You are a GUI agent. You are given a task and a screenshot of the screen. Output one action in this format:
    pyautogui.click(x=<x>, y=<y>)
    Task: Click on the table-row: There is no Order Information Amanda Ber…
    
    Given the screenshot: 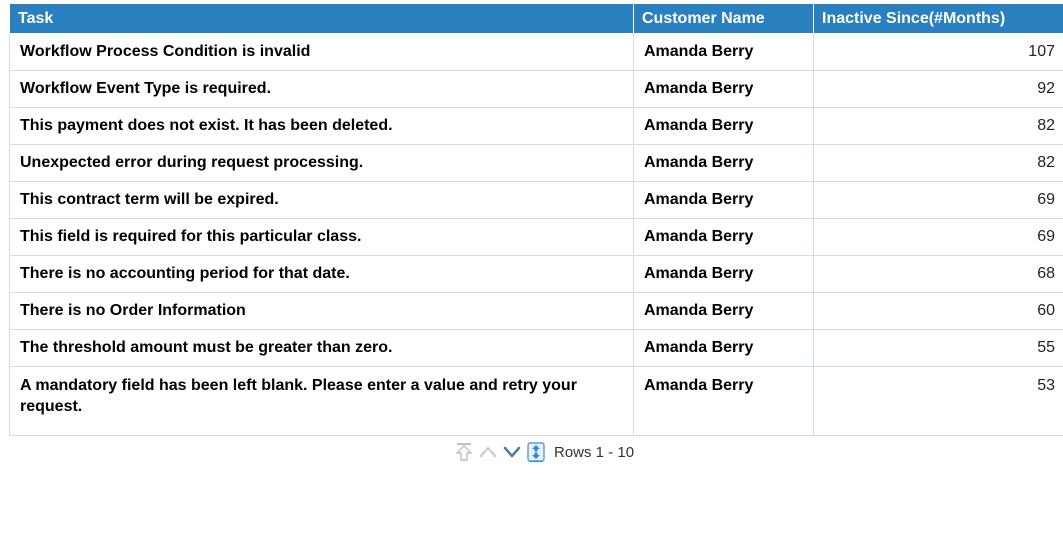 What is the action you would take?
    pyautogui.click(x=536, y=311)
    